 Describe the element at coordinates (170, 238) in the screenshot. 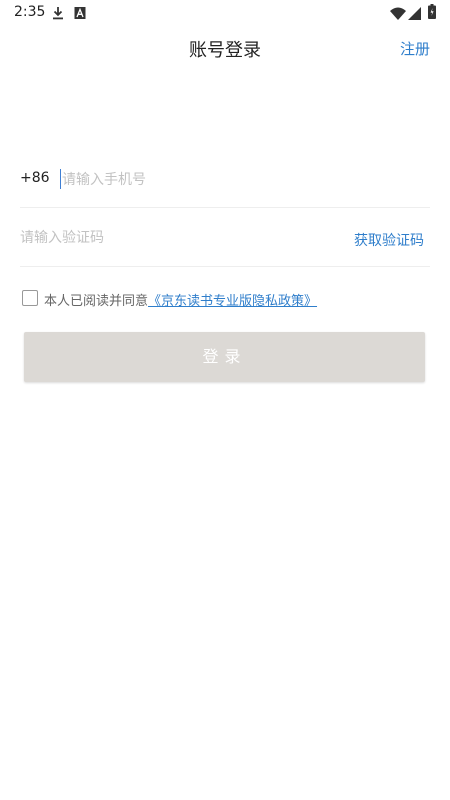

I see `verification-code-input` at that location.